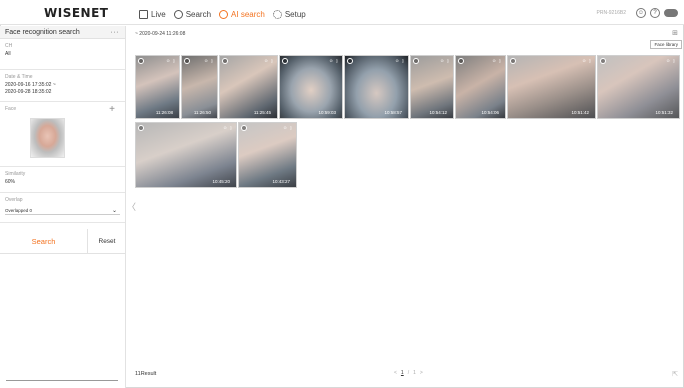 Image resolution: width=684 pixels, height=388 pixels. I want to click on nav-live-label: Live, so click(158, 14).